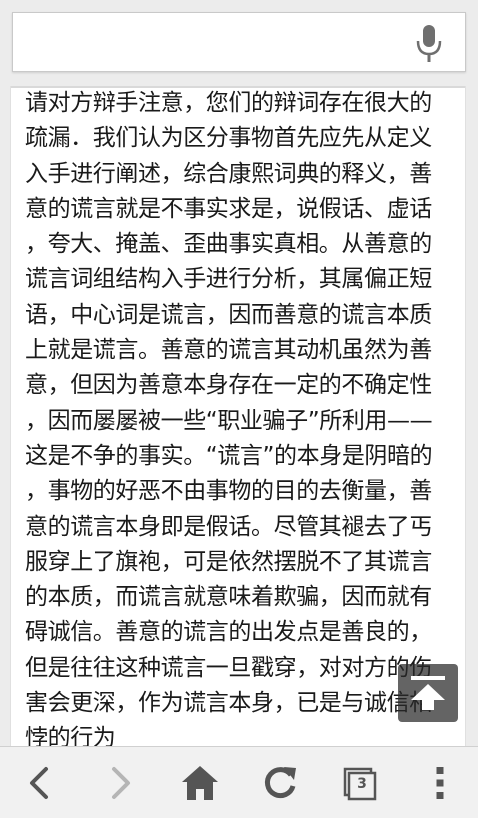 The width and height of the screenshot is (478, 818). I want to click on content-divider, so click(238, 87).